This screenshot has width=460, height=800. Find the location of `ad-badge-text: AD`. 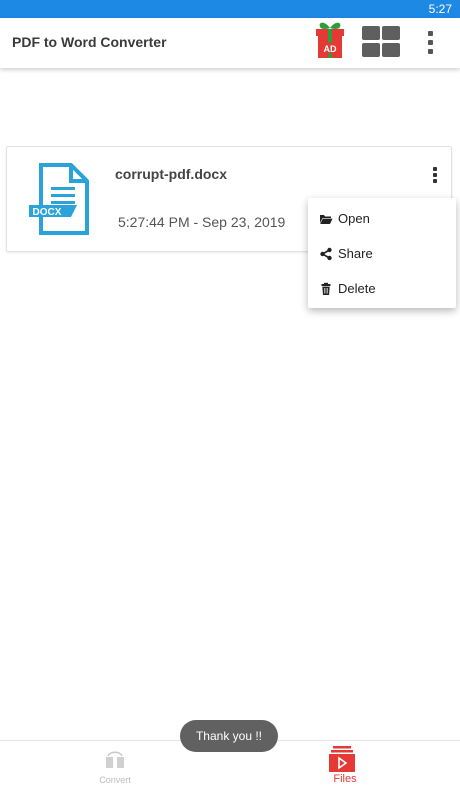

ad-badge-text: AD is located at coordinates (330, 49).